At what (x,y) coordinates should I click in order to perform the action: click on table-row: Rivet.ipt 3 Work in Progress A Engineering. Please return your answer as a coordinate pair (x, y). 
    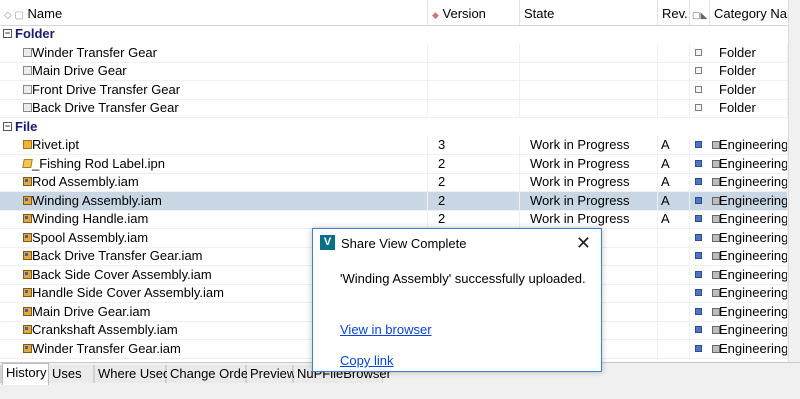
    Looking at the image, I should click on (394, 145).